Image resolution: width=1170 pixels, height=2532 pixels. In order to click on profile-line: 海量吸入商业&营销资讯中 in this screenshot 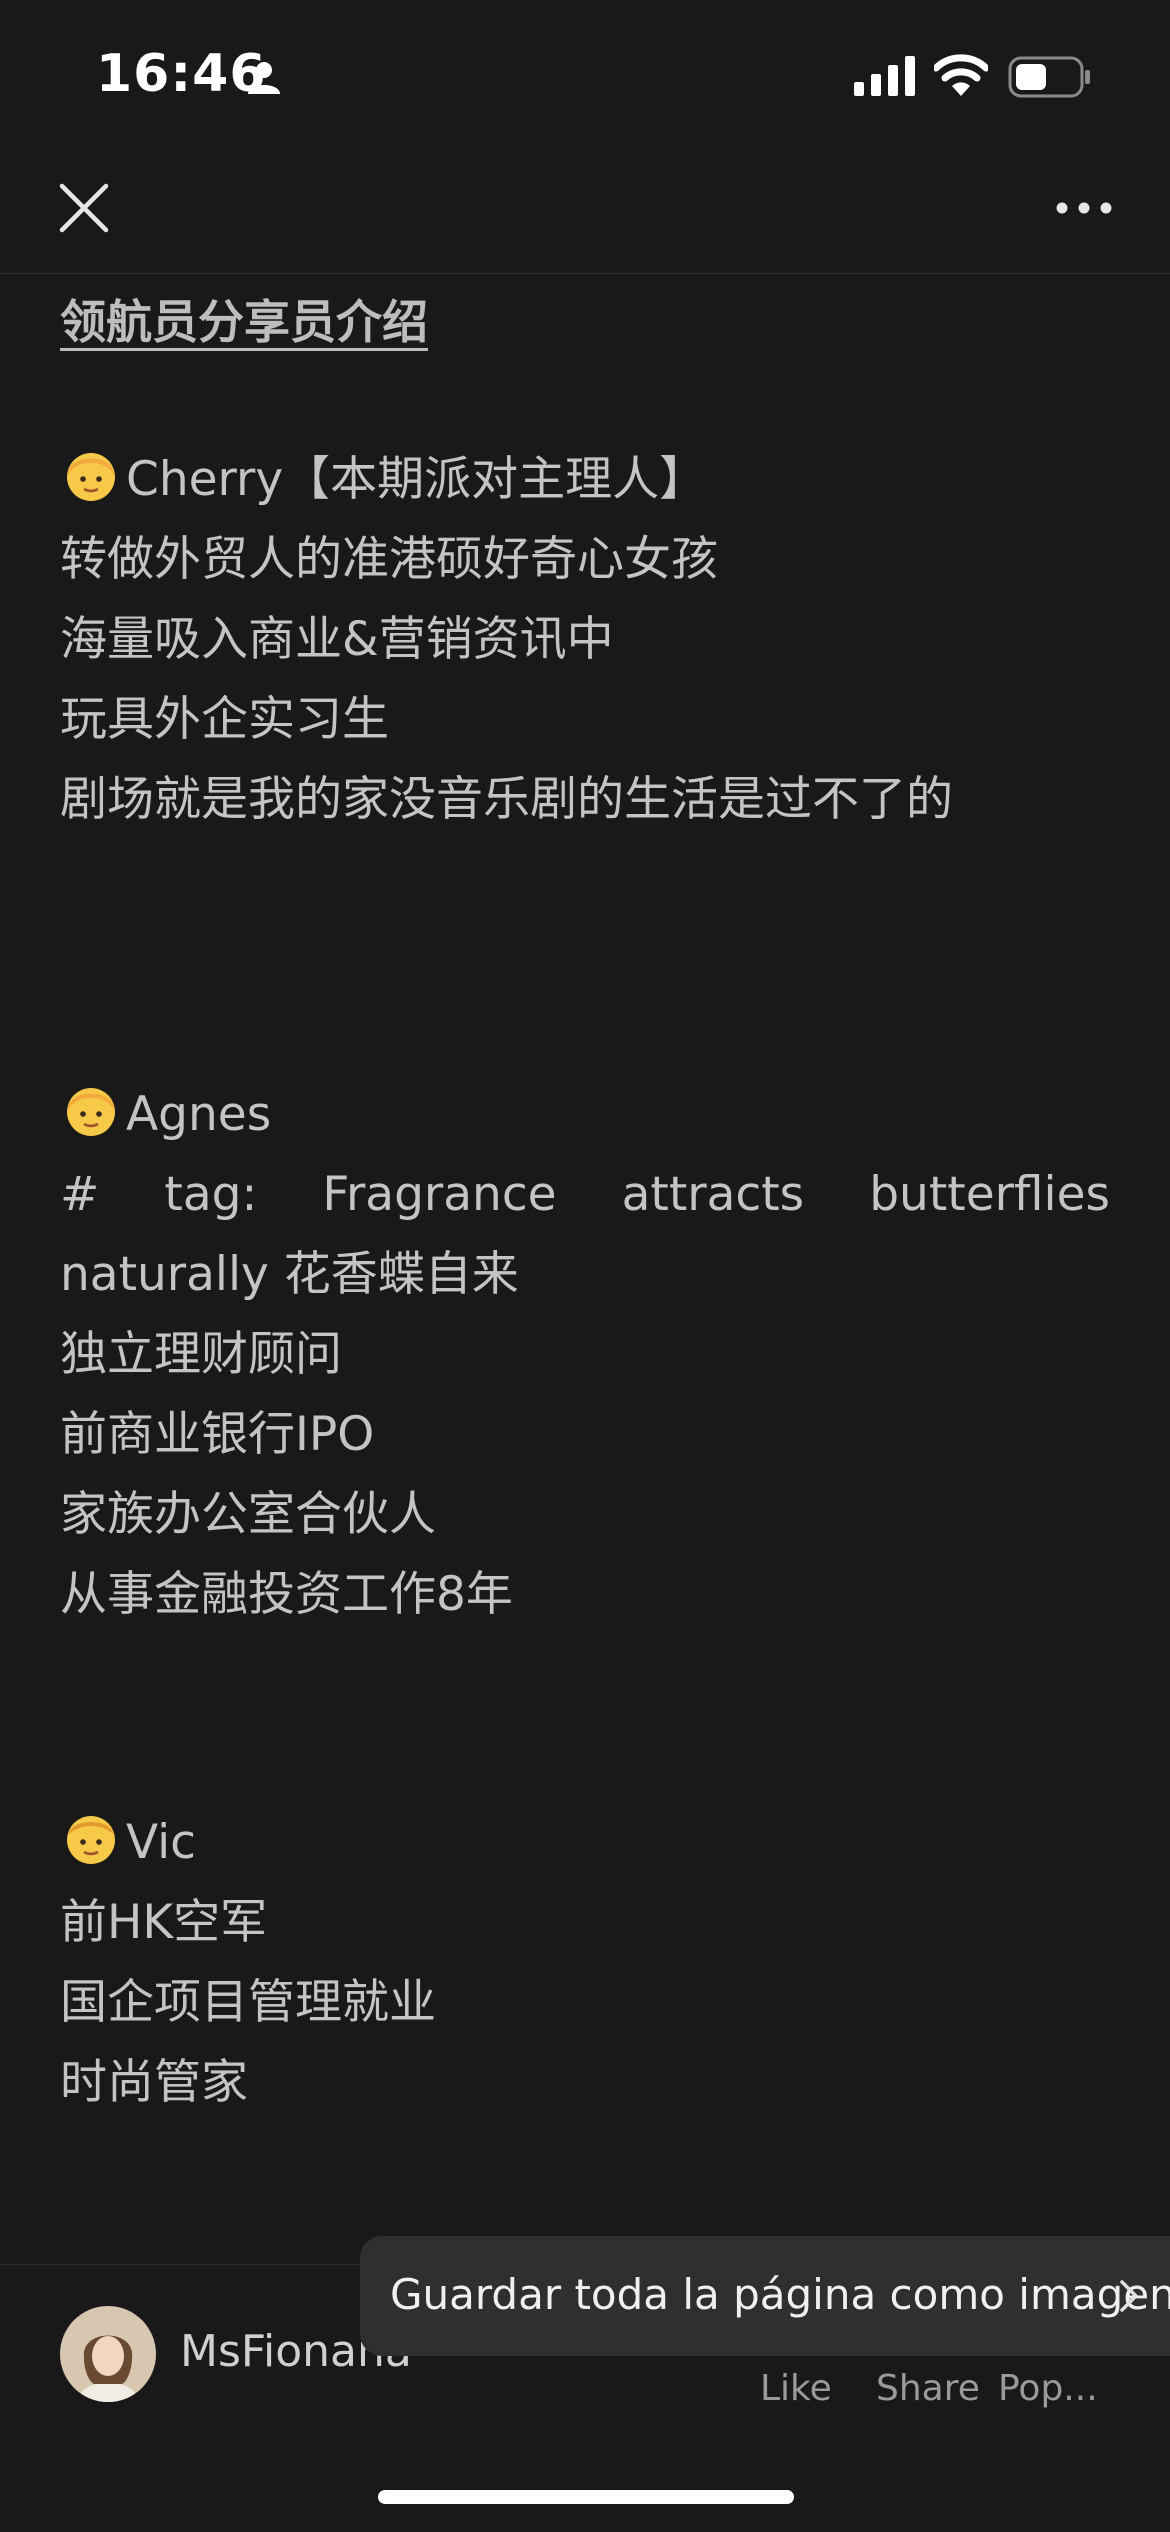, I will do `click(337, 639)`.